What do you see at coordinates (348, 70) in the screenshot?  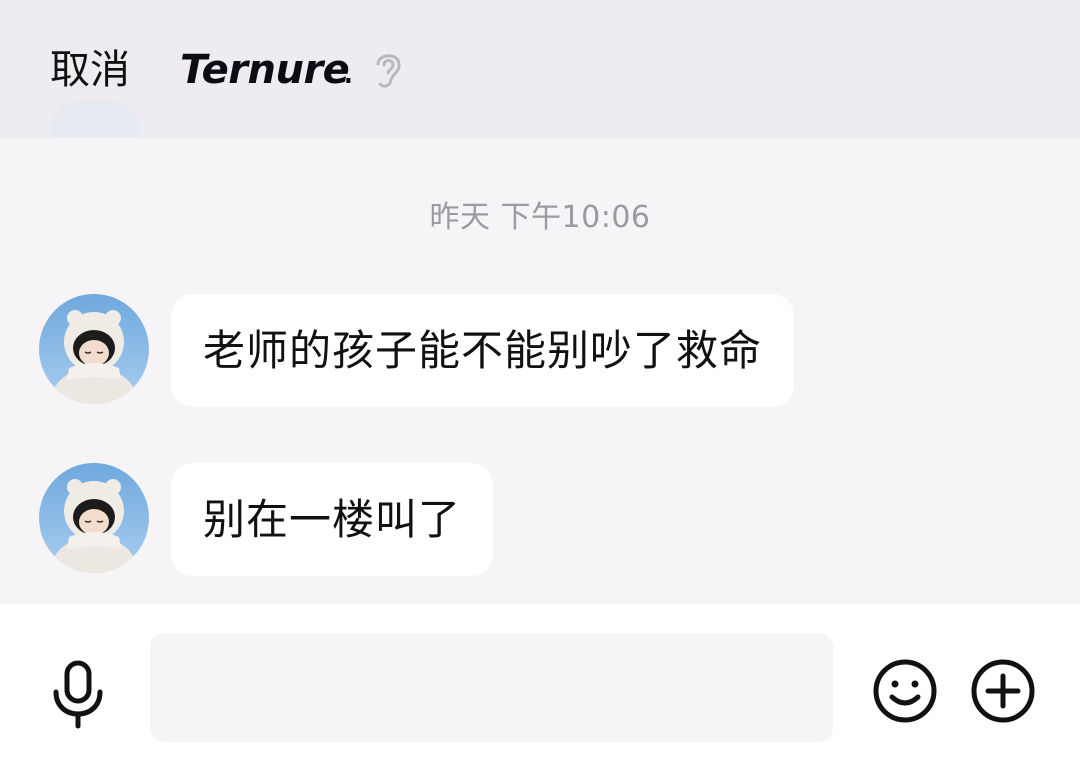 I see `chat-title-suffix: .` at bounding box center [348, 70].